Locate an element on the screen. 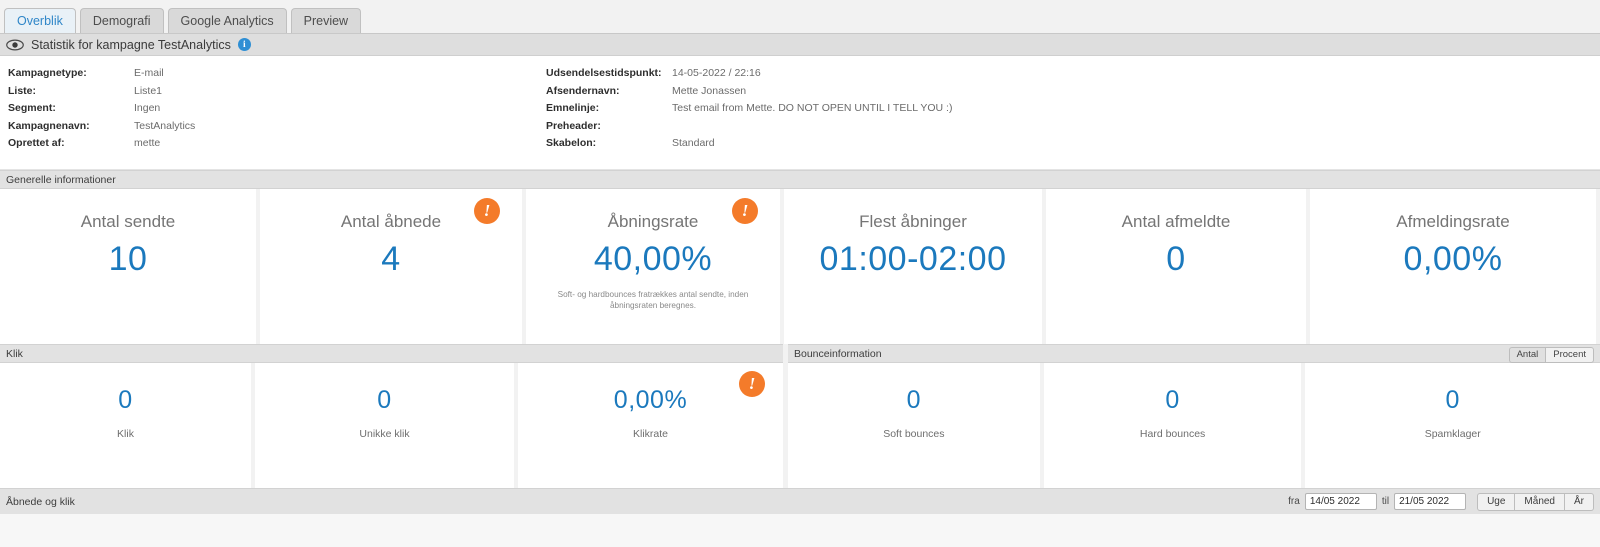 This screenshot has height=547, width=1600. section-header-general: Generelle informationer is located at coordinates (800, 179).